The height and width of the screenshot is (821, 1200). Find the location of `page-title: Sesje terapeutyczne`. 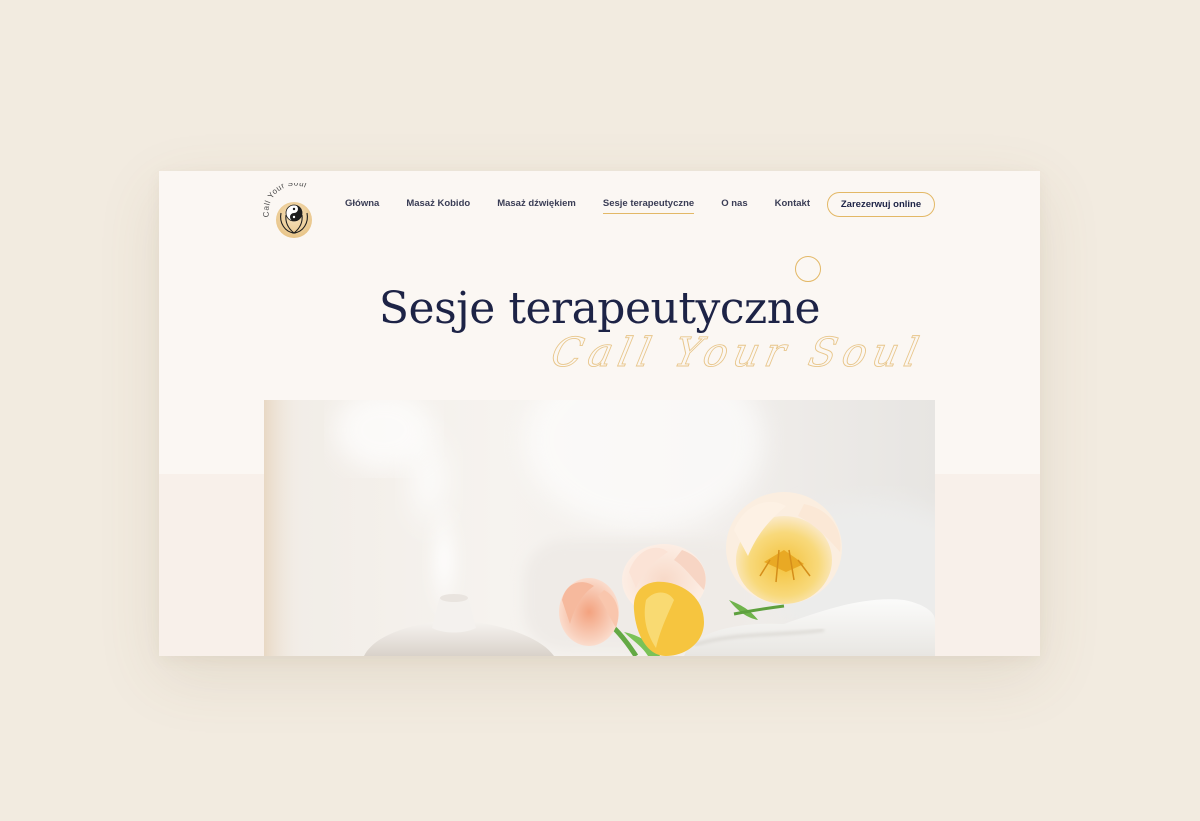

page-title: Sesje terapeutyczne is located at coordinates (599, 308).